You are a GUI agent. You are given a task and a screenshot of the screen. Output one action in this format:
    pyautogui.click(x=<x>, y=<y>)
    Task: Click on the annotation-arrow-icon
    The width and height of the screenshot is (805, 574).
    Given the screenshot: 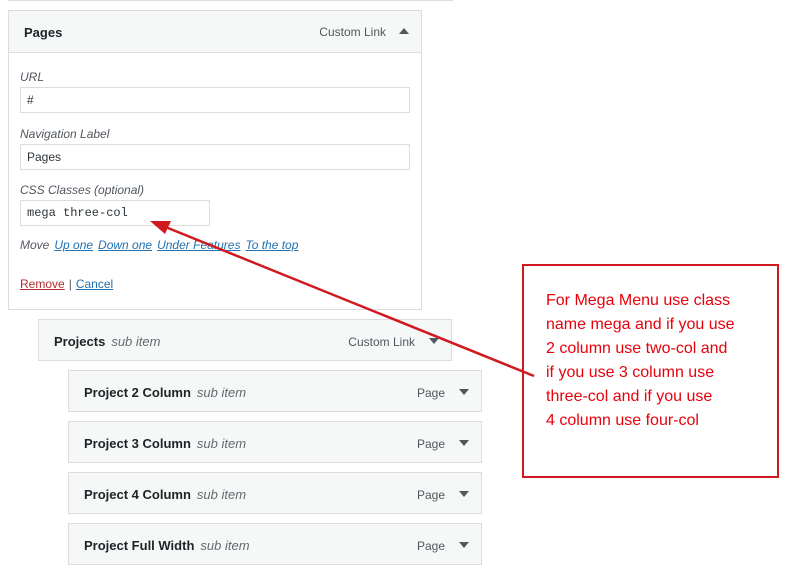 What is the action you would take?
    pyautogui.click(x=342, y=299)
    